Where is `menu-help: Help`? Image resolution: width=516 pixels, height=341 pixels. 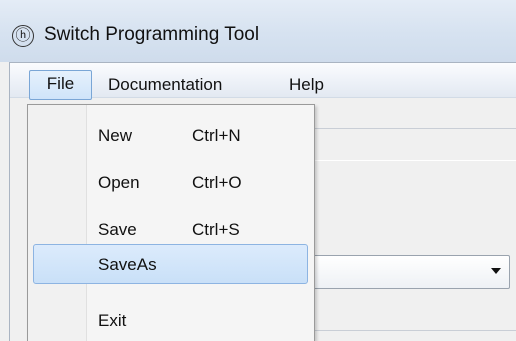
menu-help: Help is located at coordinates (306, 85).